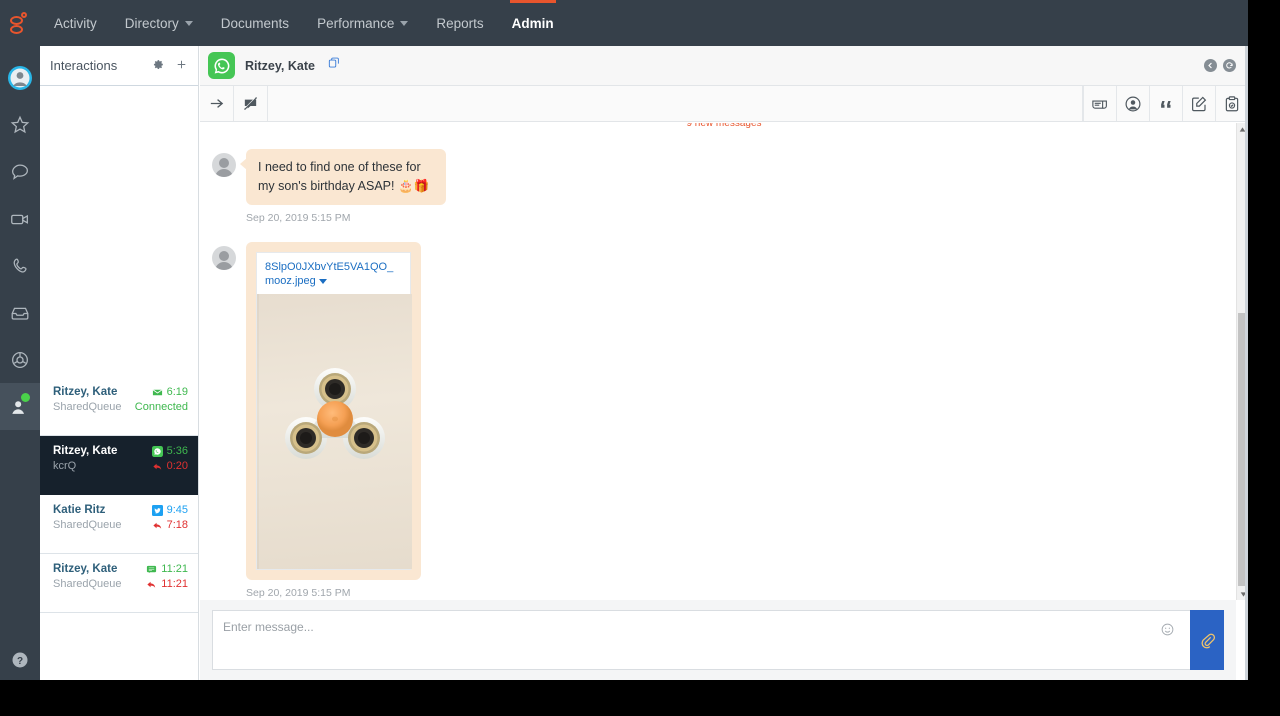  Describe the element at coordinates (724, 126) in the screenshot. I see `new-messages-divider: 9 new messages` at that location.